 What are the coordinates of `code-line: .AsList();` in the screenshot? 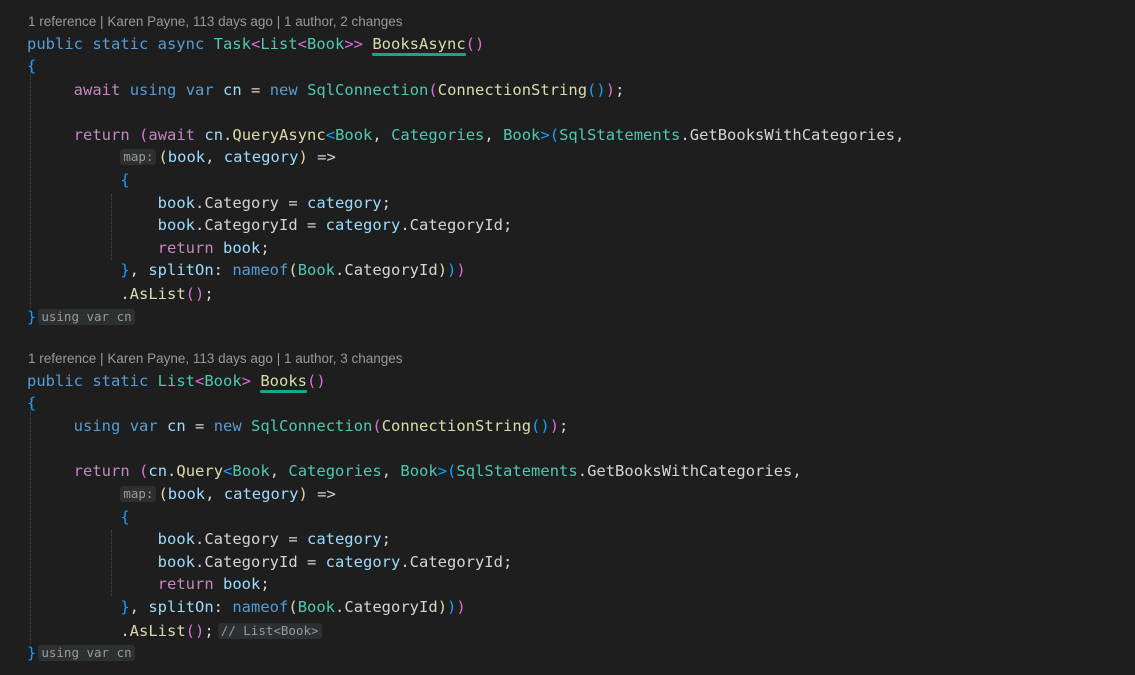 It's located at (120, 294).